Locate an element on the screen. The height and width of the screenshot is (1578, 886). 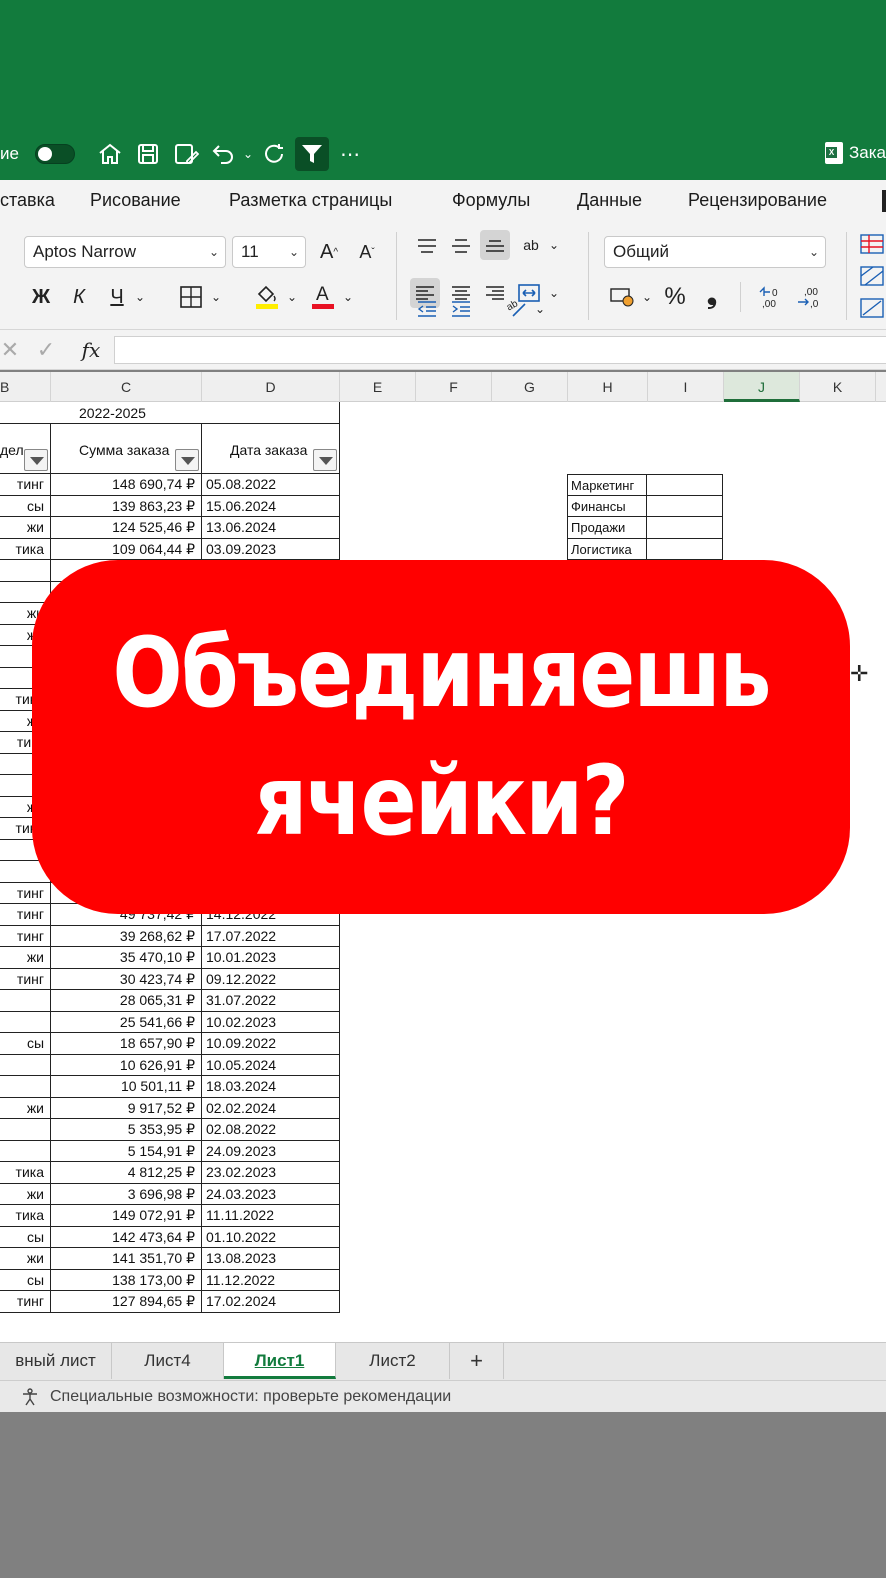
format-as-table-icon is located at coordinates (872, 276).